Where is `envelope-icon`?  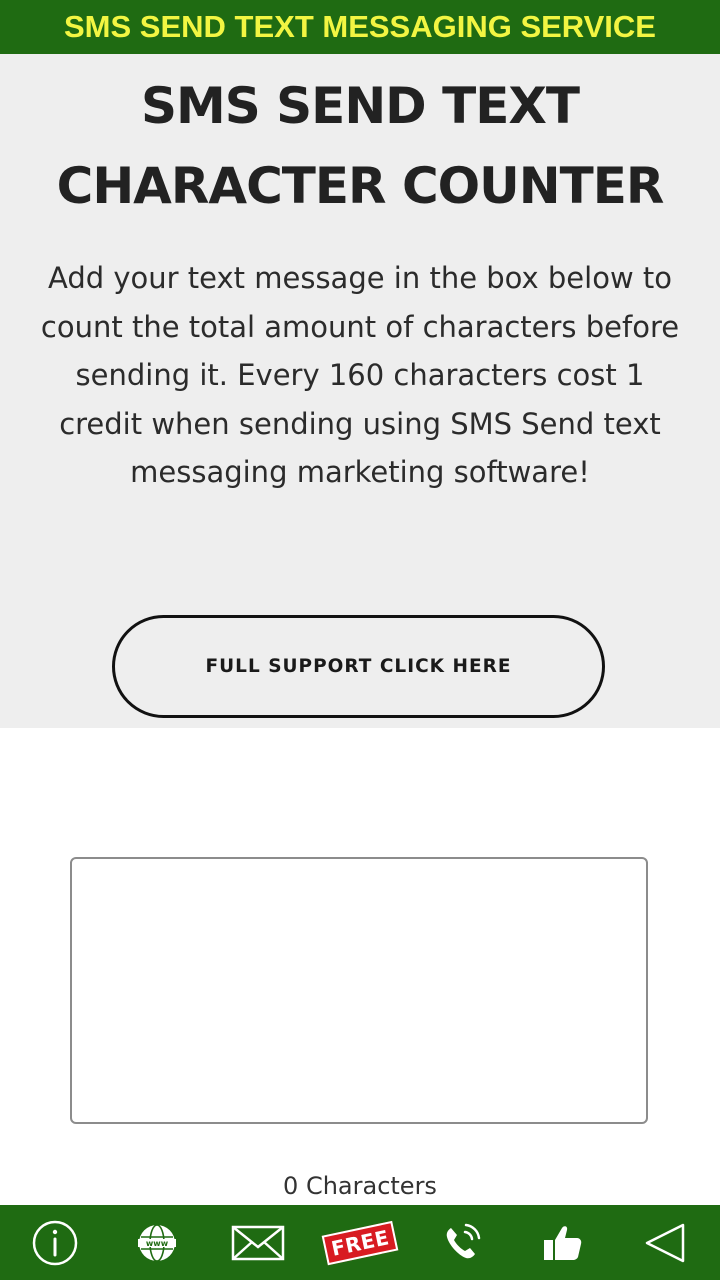
envelope-icon is located at coordinates (258, 1242).